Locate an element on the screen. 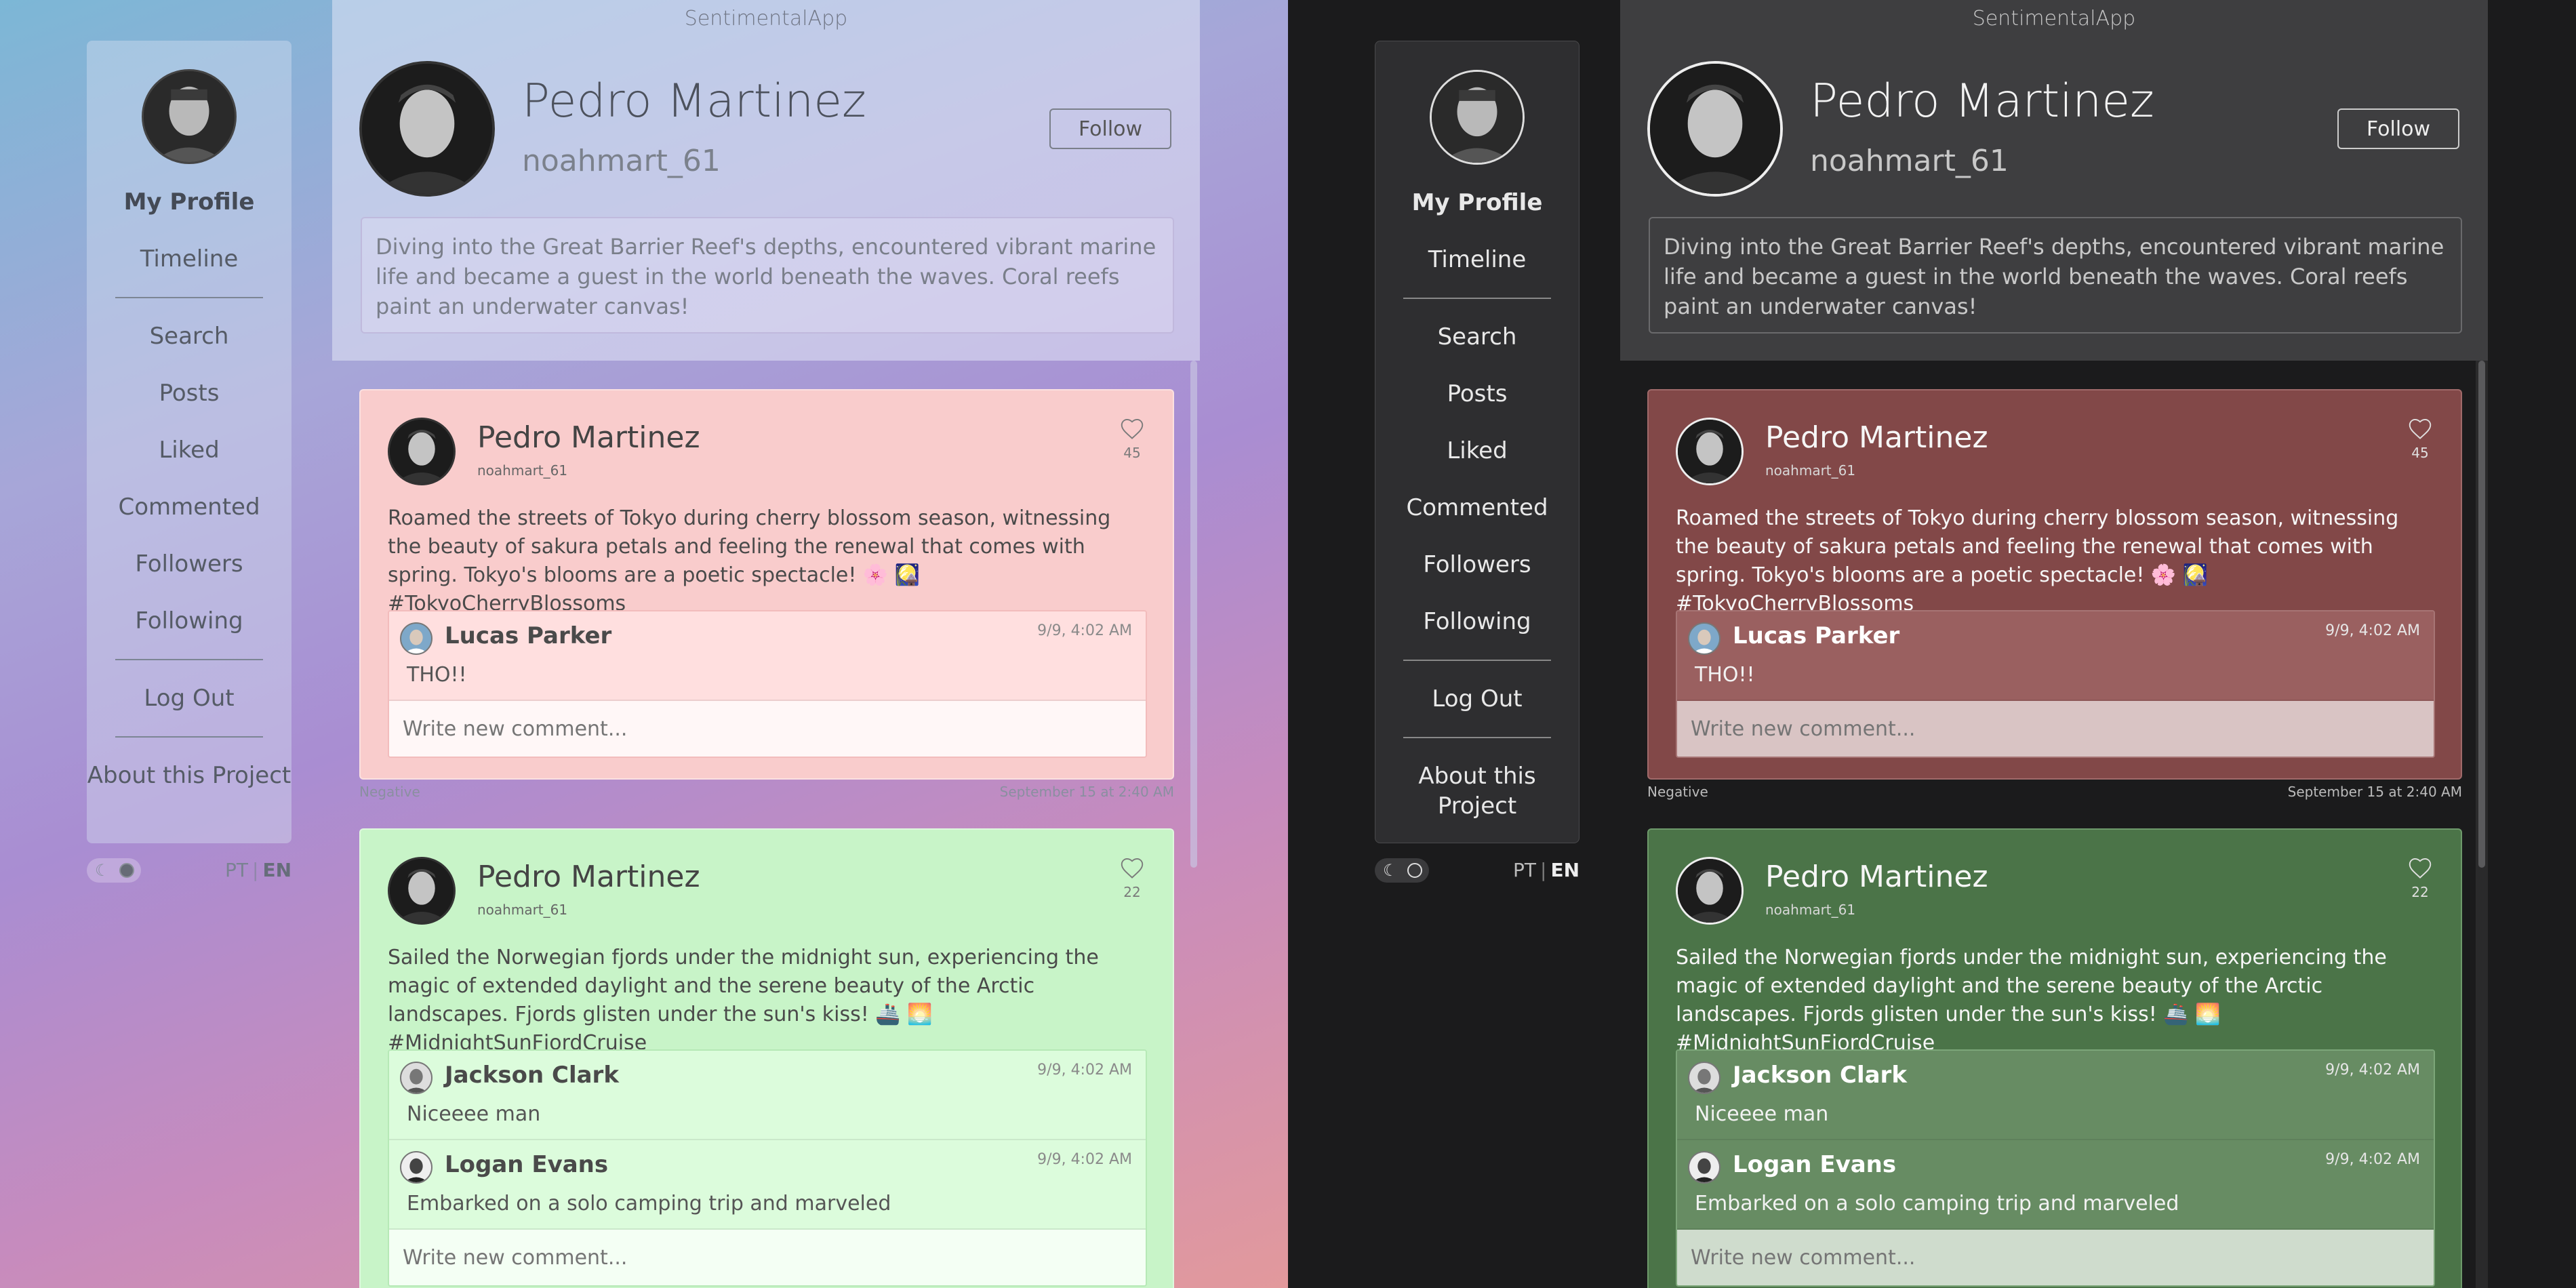 Image resolution: width=2576 pixels, height=1288 pixels. moon-icon: ☾ is located at coordinates (102, 870).